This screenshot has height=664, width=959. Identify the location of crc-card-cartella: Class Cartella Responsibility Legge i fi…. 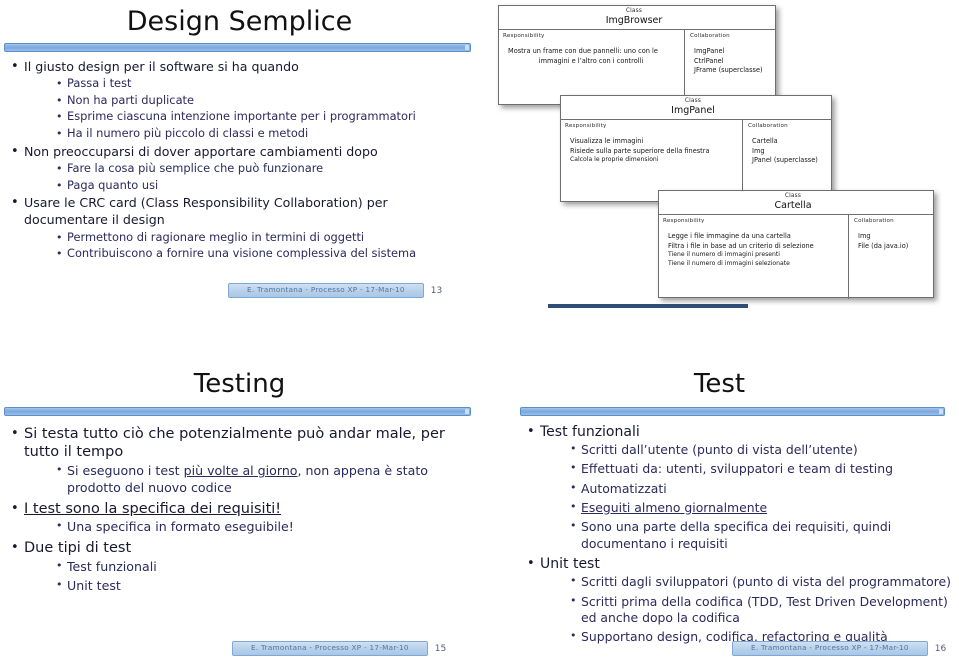
(796, 245).